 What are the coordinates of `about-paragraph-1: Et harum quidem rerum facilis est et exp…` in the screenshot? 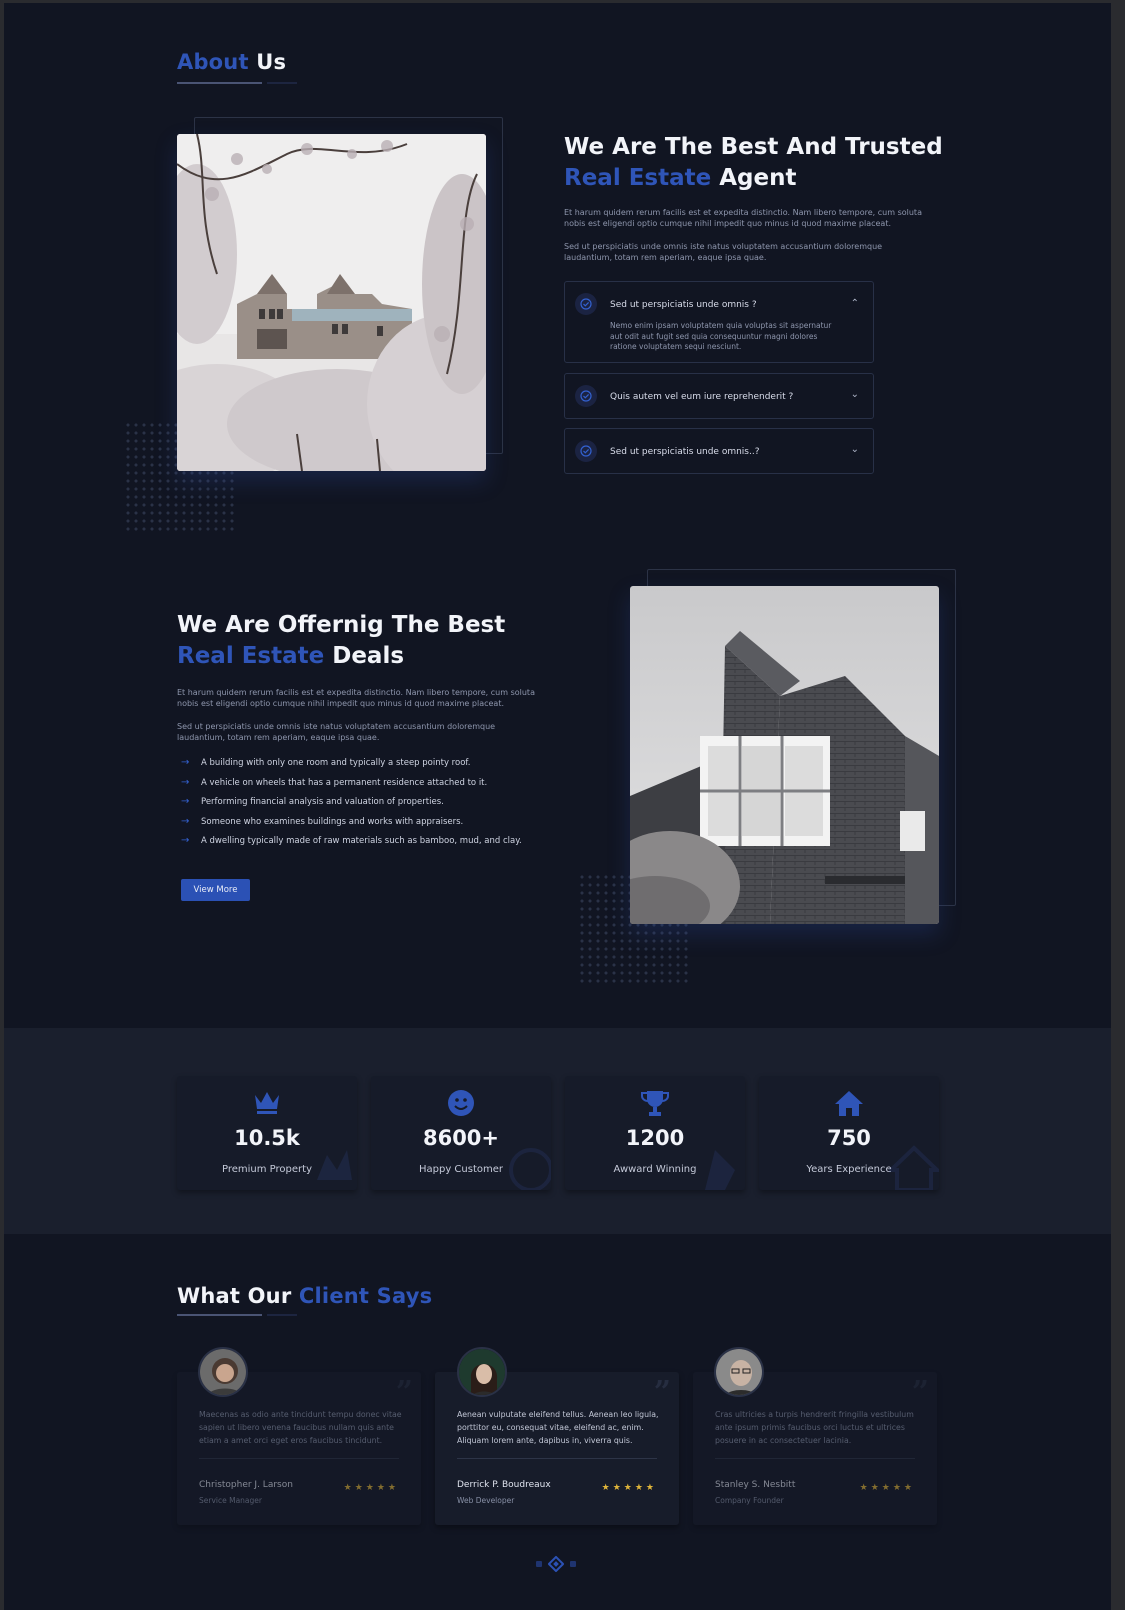 It's located at (743, 218).